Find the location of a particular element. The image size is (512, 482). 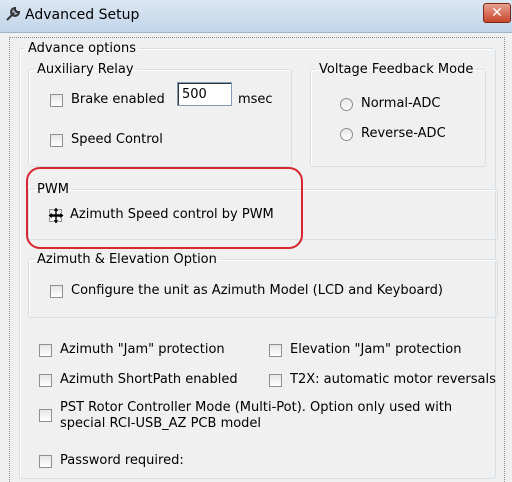

pst-mode-checkbox is located at coordinates (45, 415).